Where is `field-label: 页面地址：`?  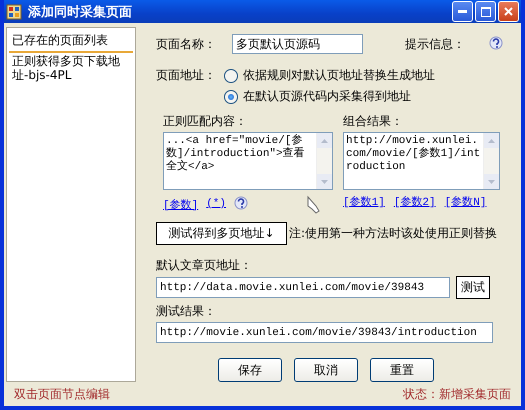
field-label: 页面地址： is located at coordinates (186, 75).